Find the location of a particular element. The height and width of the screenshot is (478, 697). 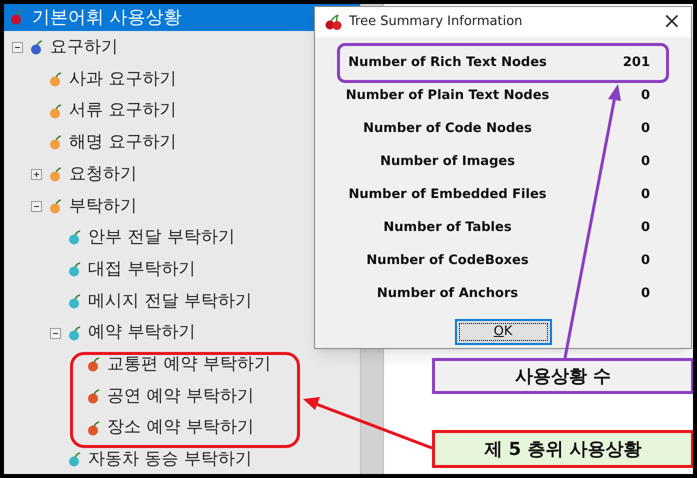

tree-item: 해명 요구하기 is located at coordinates (122, 143).